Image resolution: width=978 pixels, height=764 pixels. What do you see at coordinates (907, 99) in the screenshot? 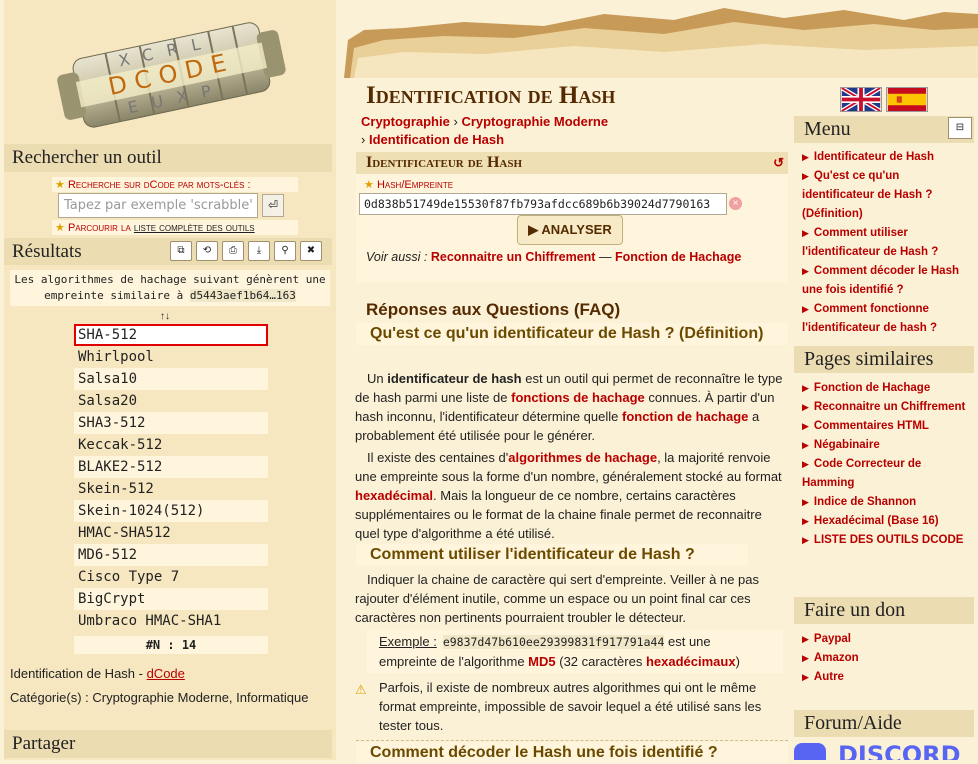
I see `spanish-flag-icon` at bounding box center [907, 99].